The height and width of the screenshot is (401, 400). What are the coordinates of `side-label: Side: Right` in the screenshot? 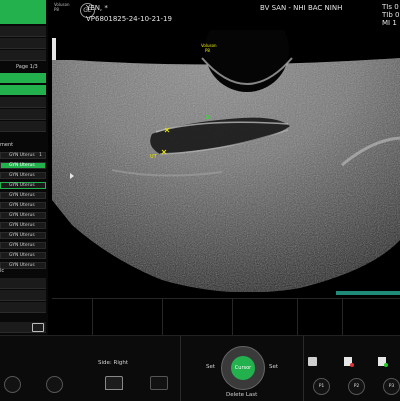 It's located at (113, 363).